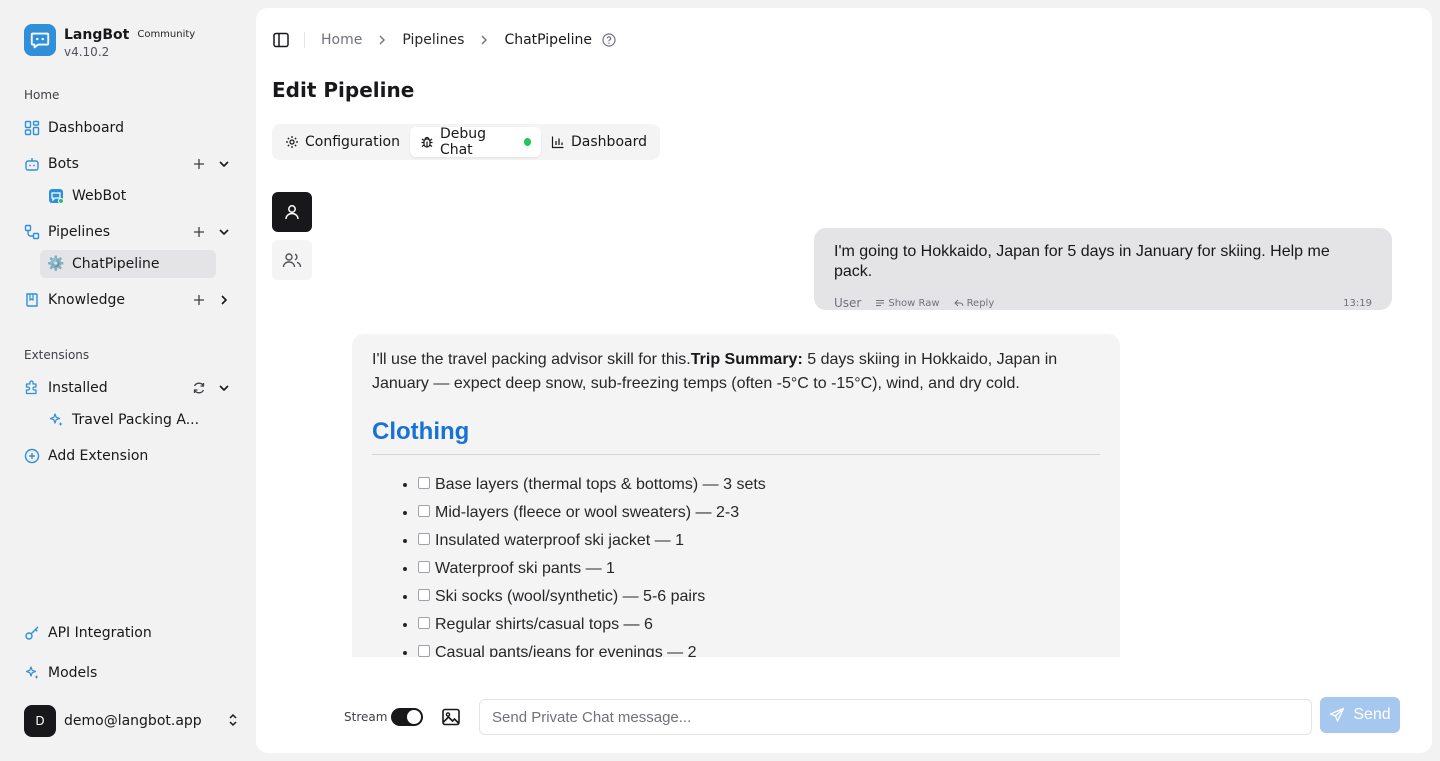 This screenshot has width=1440, height=761. Describe the element at coordinates (199, 388) in the screenshot. I see `refresh-icon` at that location.